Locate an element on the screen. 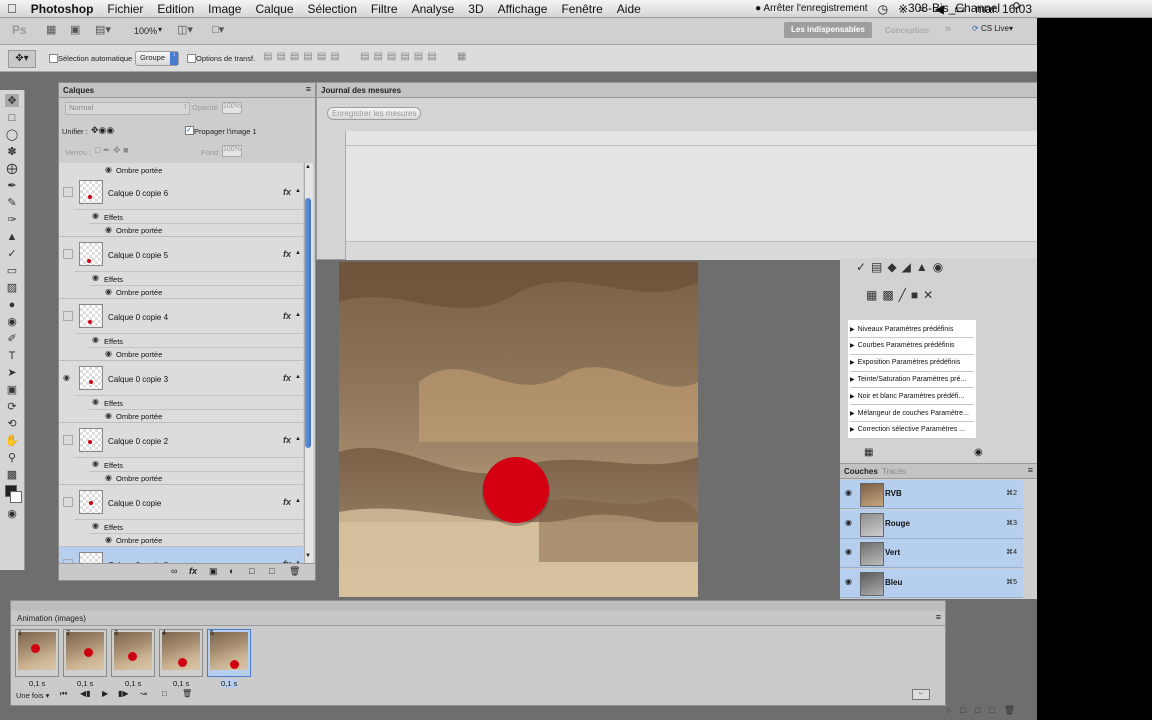 The height and width of the screenshot is (720, 1152). align-buttons: ▤▤▤▤▤▤ is located at coordinates (303, 56).